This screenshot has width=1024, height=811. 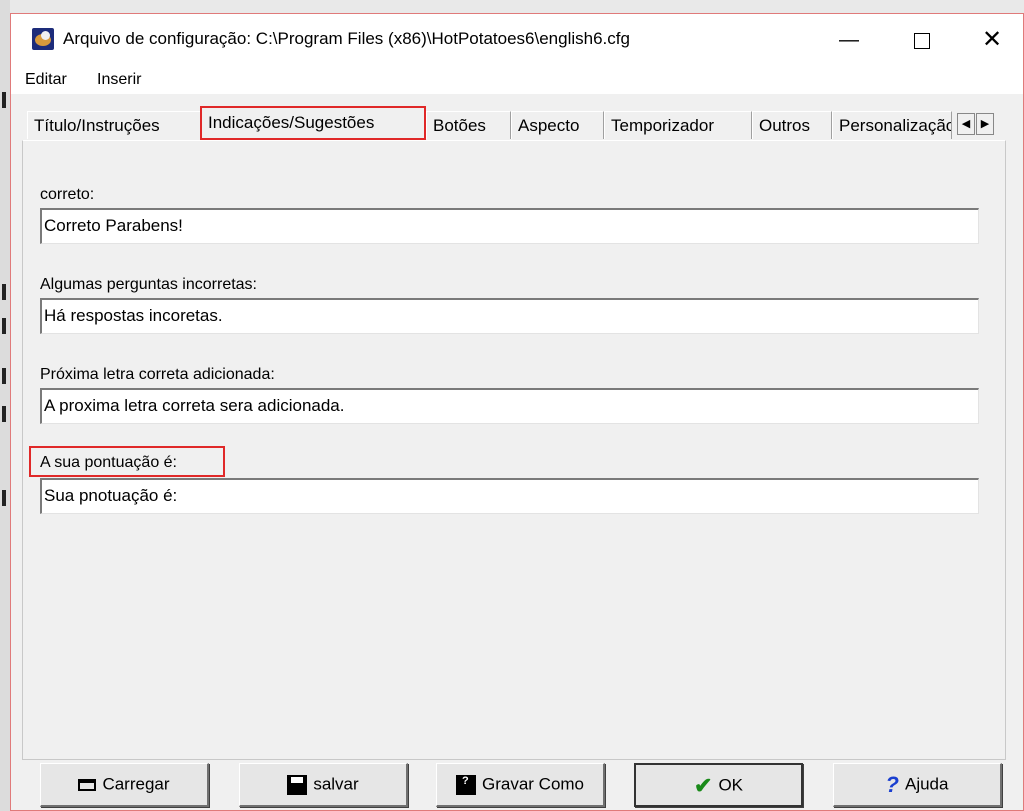 I want to click on salvar-button-label: salvar, so click(x=336, y=784).